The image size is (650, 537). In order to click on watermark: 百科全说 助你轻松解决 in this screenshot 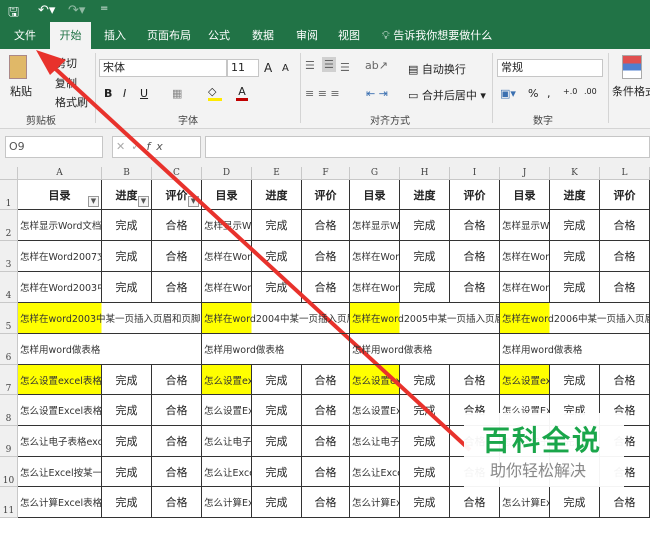, I will do `click(544, 450)`.